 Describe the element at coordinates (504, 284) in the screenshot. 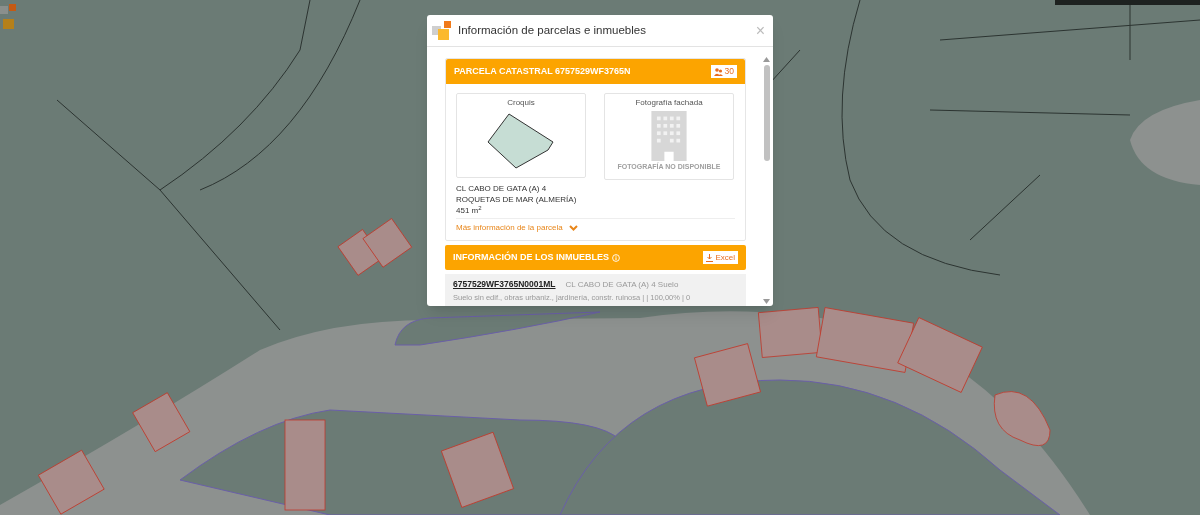

I see `property-reference-link: 6757529WF3765N0001ML` at that location.